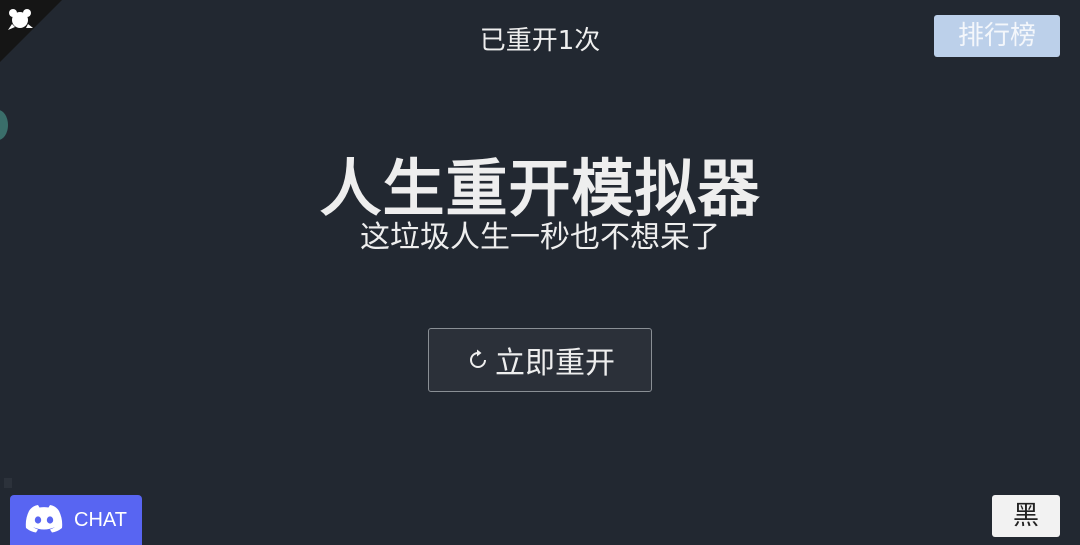 The height and width of the screenshot is (545, 1080). Describe the element at coordinates (44, 520) in the screenshot. I see `discord-icon` at that location.